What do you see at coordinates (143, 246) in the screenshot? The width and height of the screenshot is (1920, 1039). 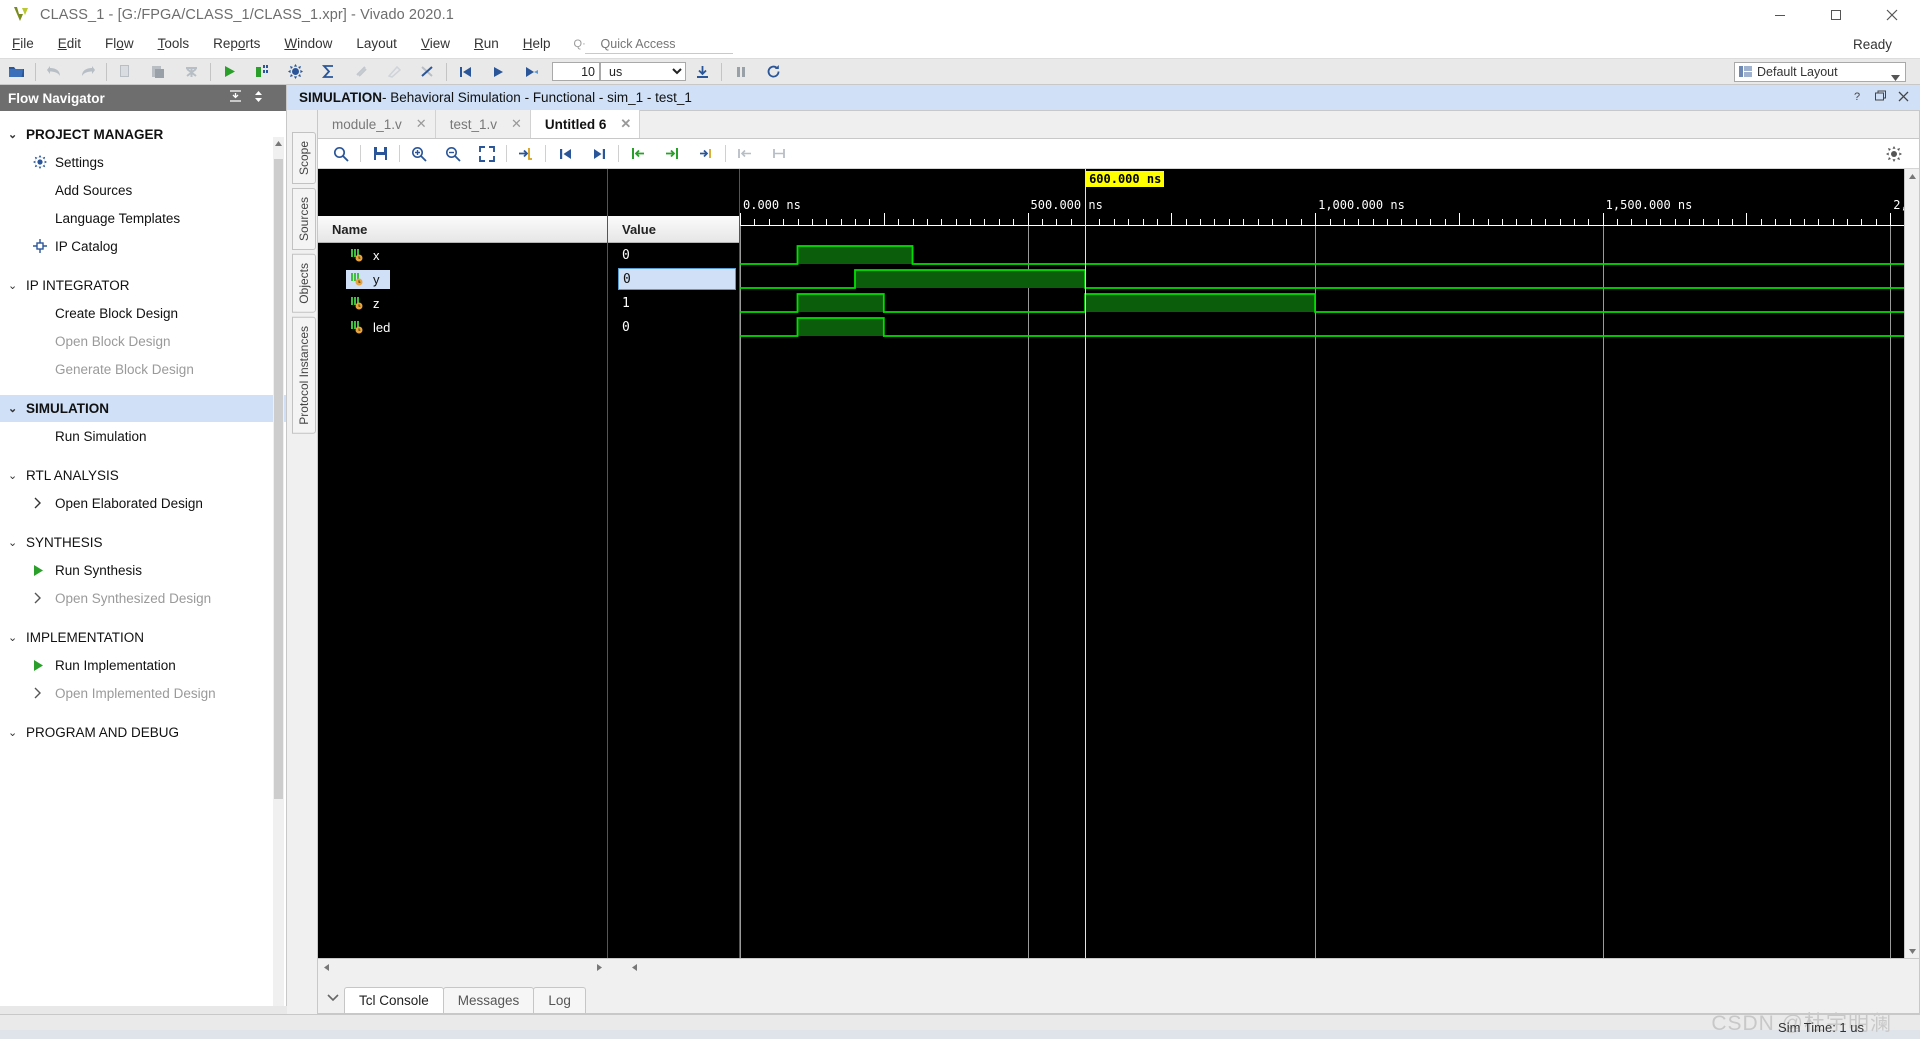 I see `sidebar-item-ip-catalog: IP Catalog` at bounding box center [143, 246].